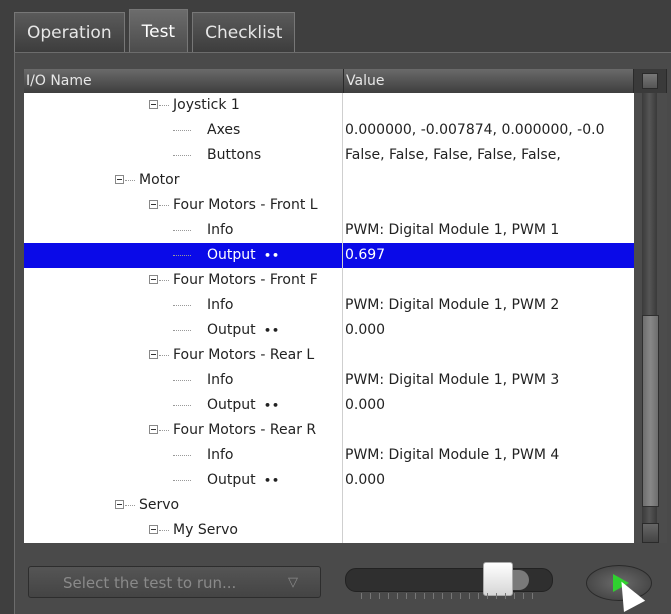 The width and height of the screenshot is (671, 614). Describe the element at coordinates (329, 180) in the screenshot. I see `tree-row: Motor` at that location.